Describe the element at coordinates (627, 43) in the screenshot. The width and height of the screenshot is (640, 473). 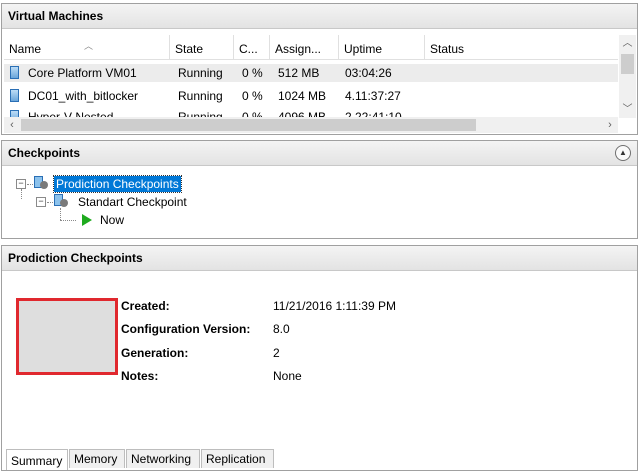
I see `scroll-up-icon: ︿` at that location.